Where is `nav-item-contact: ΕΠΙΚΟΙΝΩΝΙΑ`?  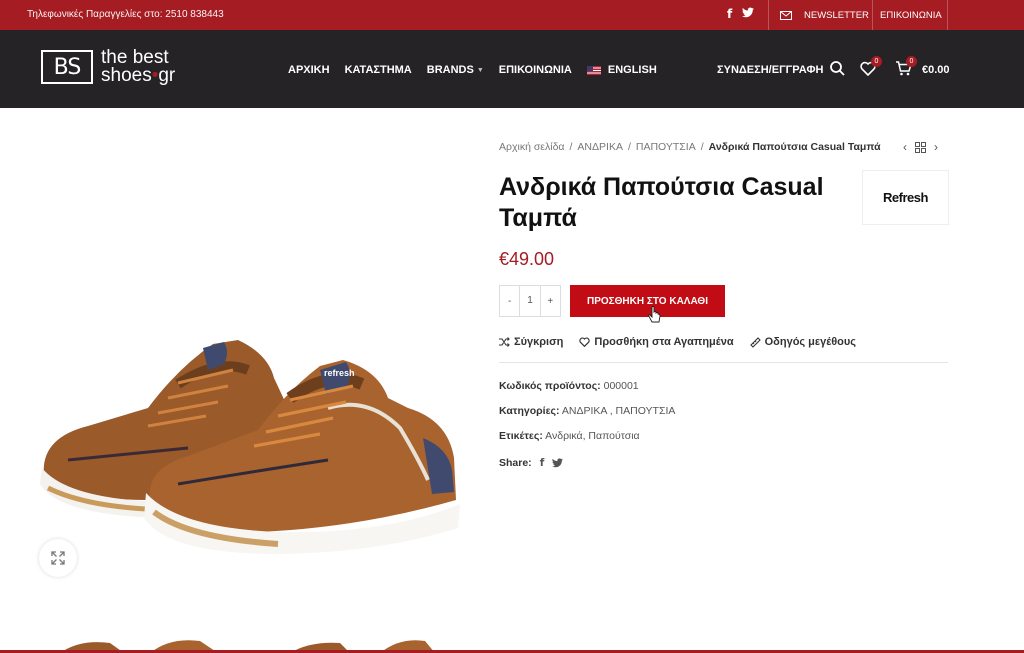
nav-item-contact: ΕΠΙΚΟΙΝΩΝΙΑ is located at coordinates (535, 70).